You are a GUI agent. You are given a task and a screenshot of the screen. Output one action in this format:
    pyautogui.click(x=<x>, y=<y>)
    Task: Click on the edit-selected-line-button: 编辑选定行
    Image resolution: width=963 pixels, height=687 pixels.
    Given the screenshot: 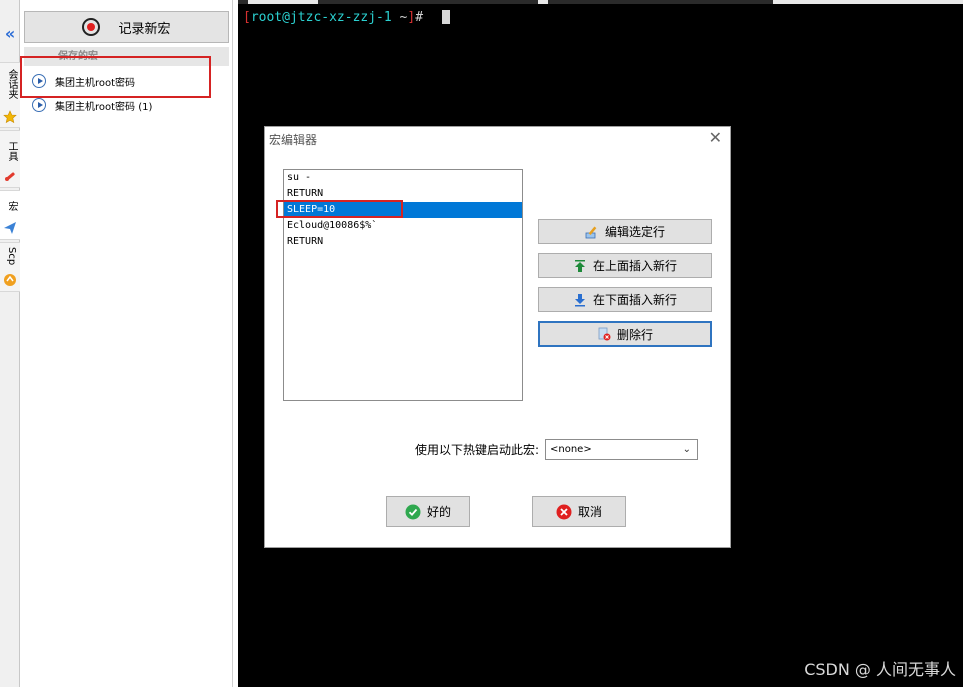 What is the action you would take?
    pyautogui.click(x=625, y=231)
    